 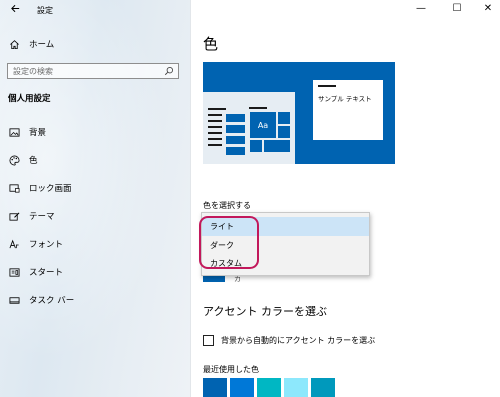 I want to click on font-icon, so click(x=14, y=244).